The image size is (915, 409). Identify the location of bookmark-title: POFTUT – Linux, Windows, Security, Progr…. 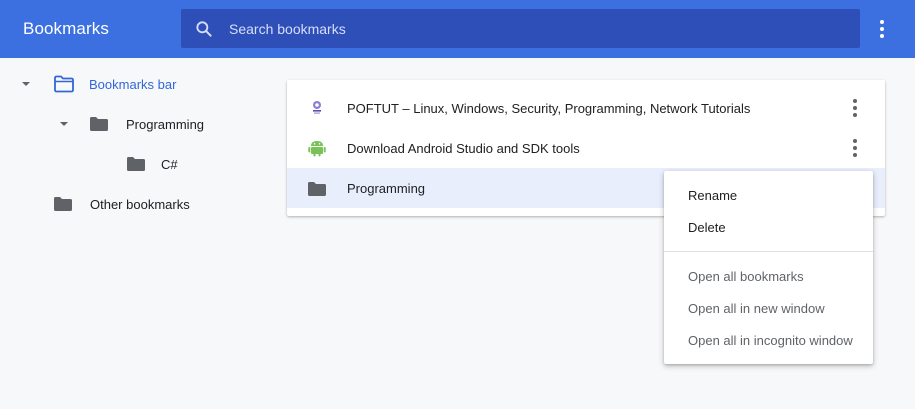
(549, 108).